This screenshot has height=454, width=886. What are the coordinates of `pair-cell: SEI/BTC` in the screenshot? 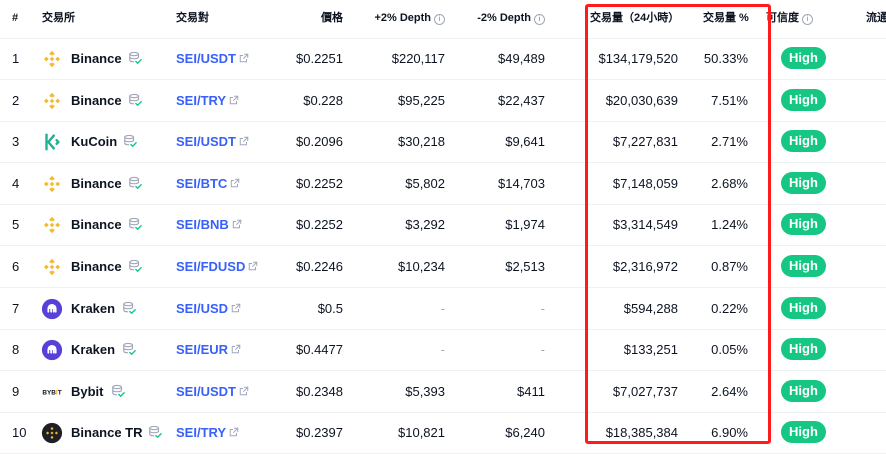 It's located at (208, 183).